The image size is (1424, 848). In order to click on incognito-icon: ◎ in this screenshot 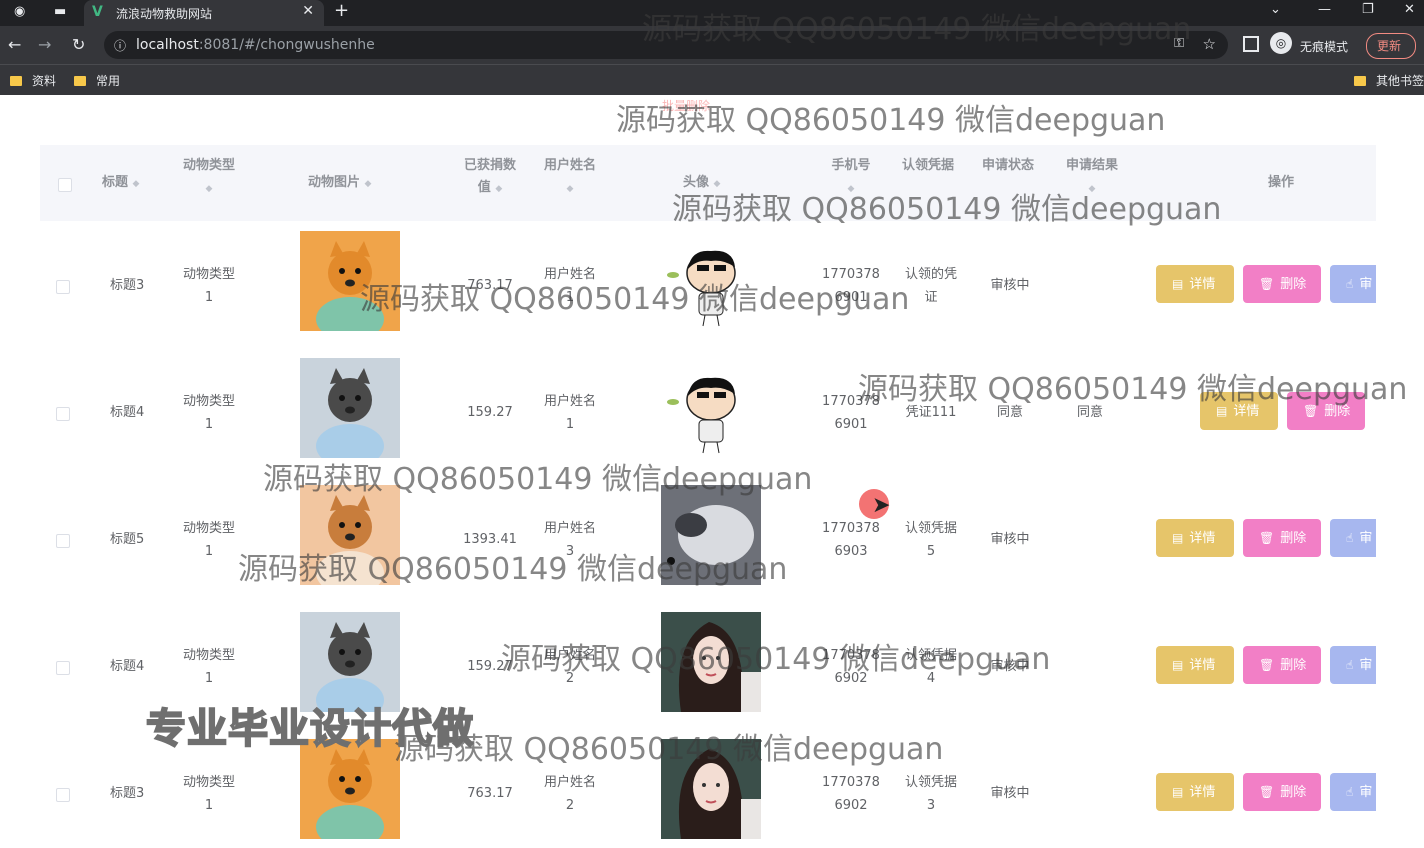, I will do `click(1281, 43)`.